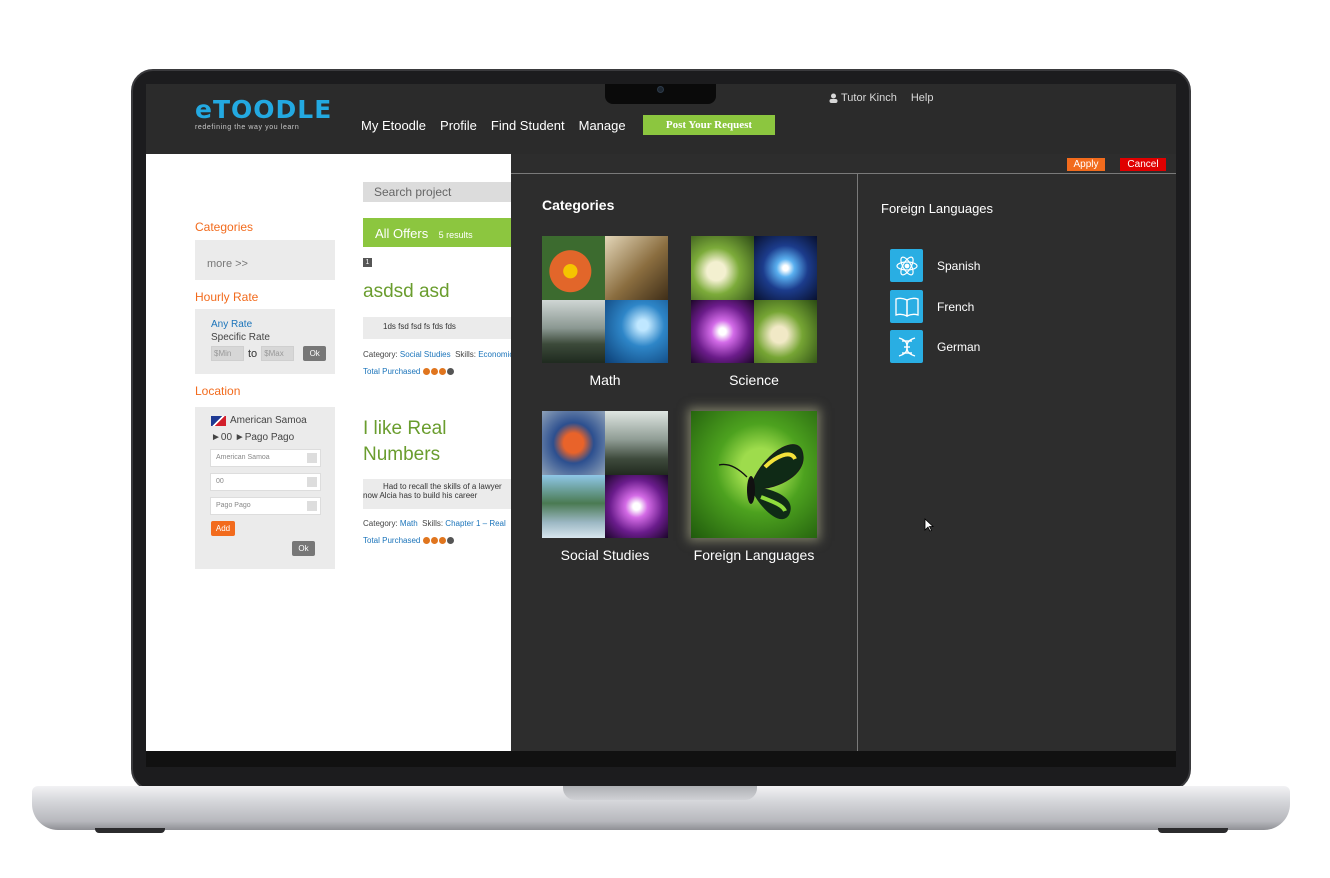  Describe the element at coordinates (227, 353) in the screenshot. I see `min-rate-input: $Min` at that location.